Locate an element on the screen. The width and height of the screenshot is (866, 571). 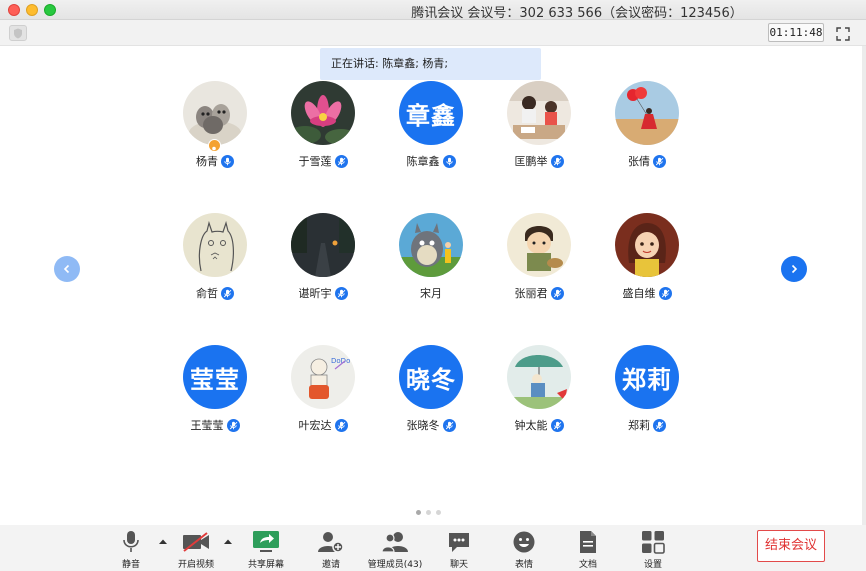
participant-tile: 郑莉 郑莉 is located at coordinates (647, 395).